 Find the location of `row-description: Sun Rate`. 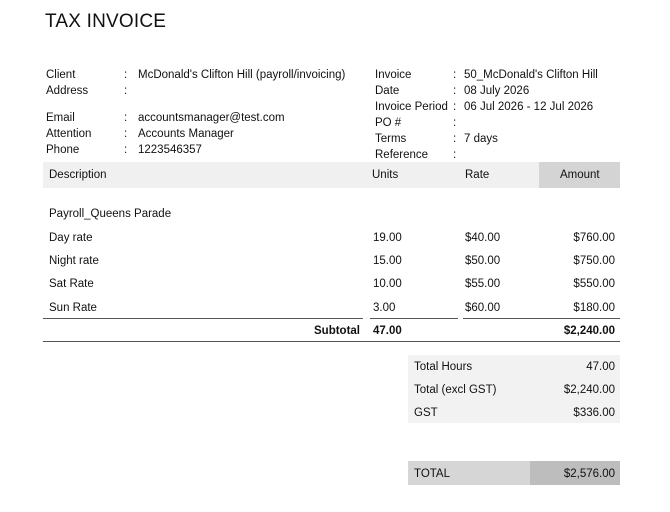

row-description: Sun Rate is located at coordinates (73, 308).